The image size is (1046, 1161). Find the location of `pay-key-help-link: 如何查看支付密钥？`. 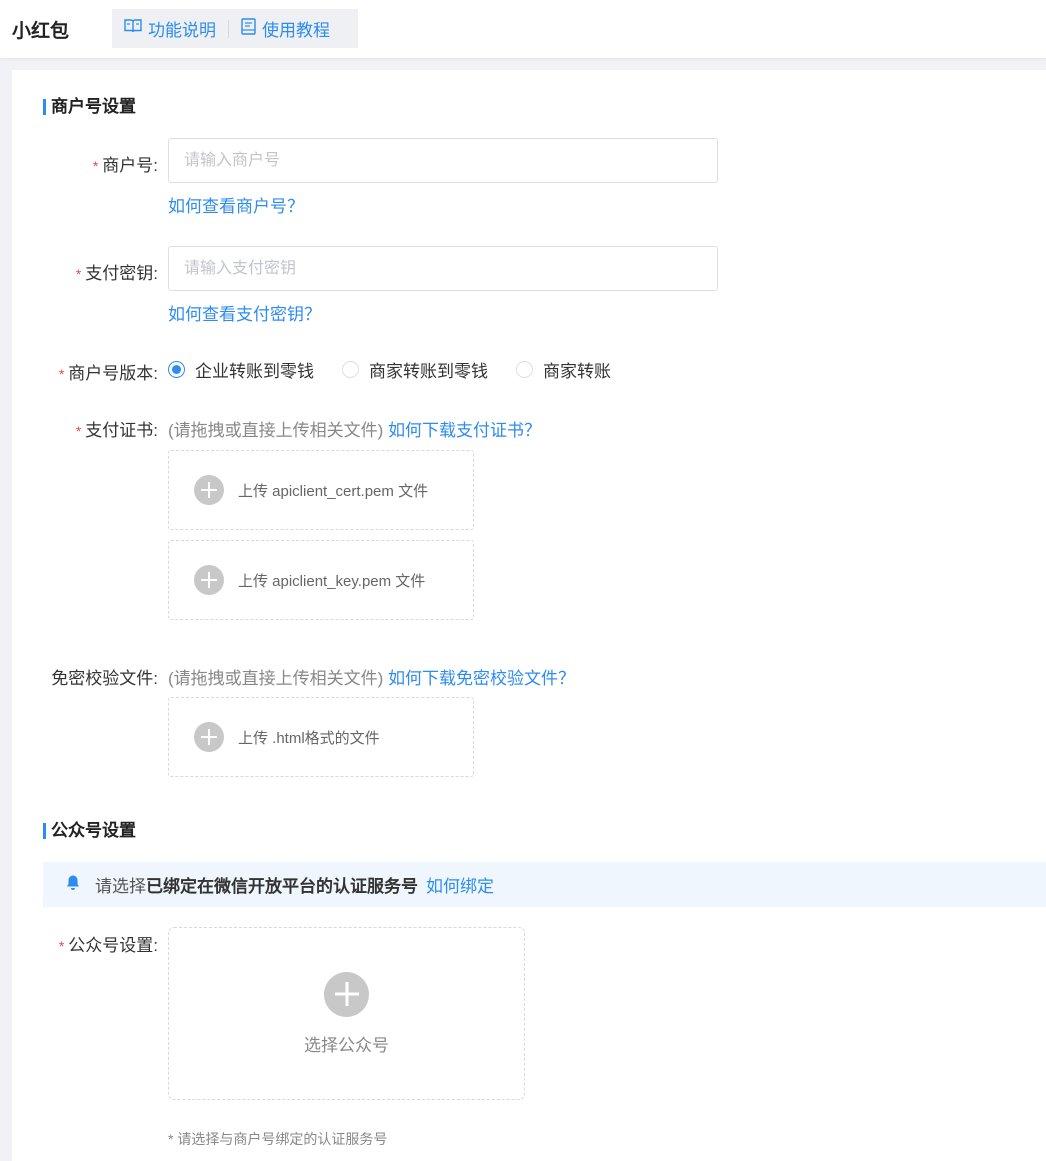

pay-key-help-link: 如何查看支付密钥？ is located at coordinates (244, 312).